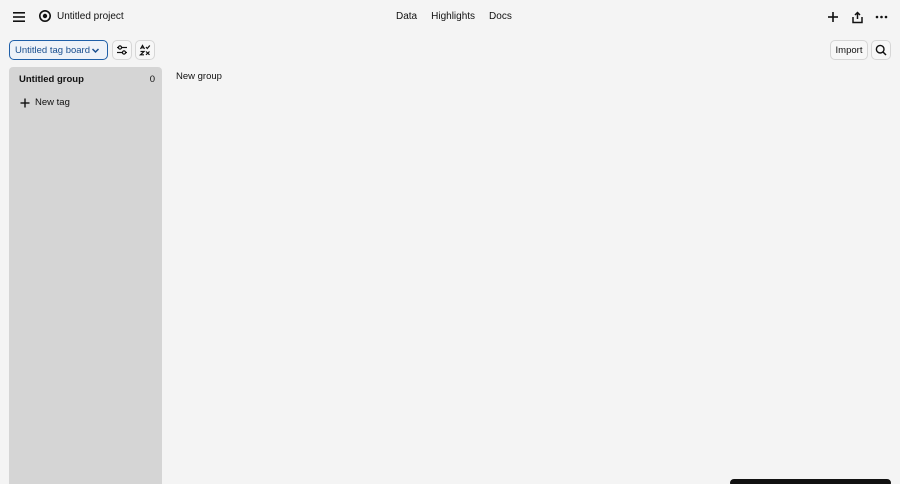 Image resolution: width=900 pixels, height=484 pixels. I want to click on filter-settings-button, so click(122, 50).